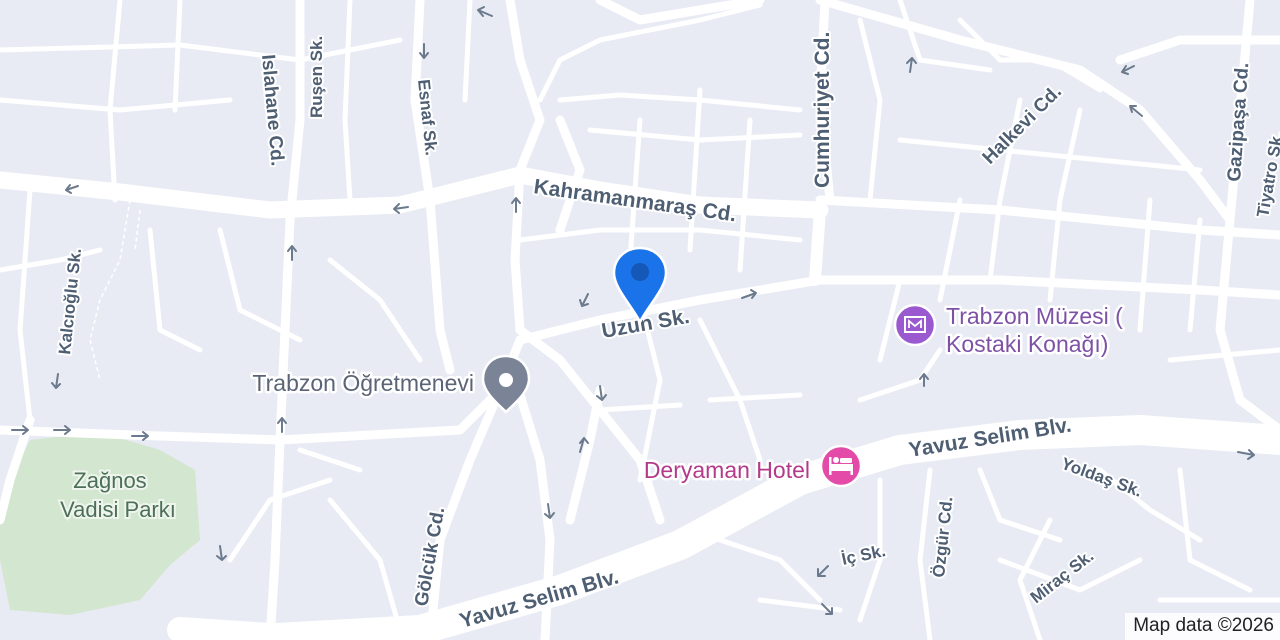  What do you see at coordinates (727, 470) in the screenshot?
I see `poi-label-hotel: Deryaman Hotel` at bounding box center [727, 470].